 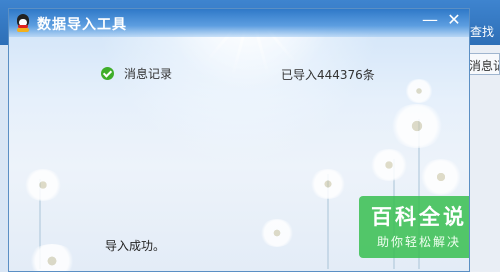 What do you see at coordinates (82, 25) in the screenshot?
I see `dialog-title: 数据导入工具` at bounding box center [82, 25].